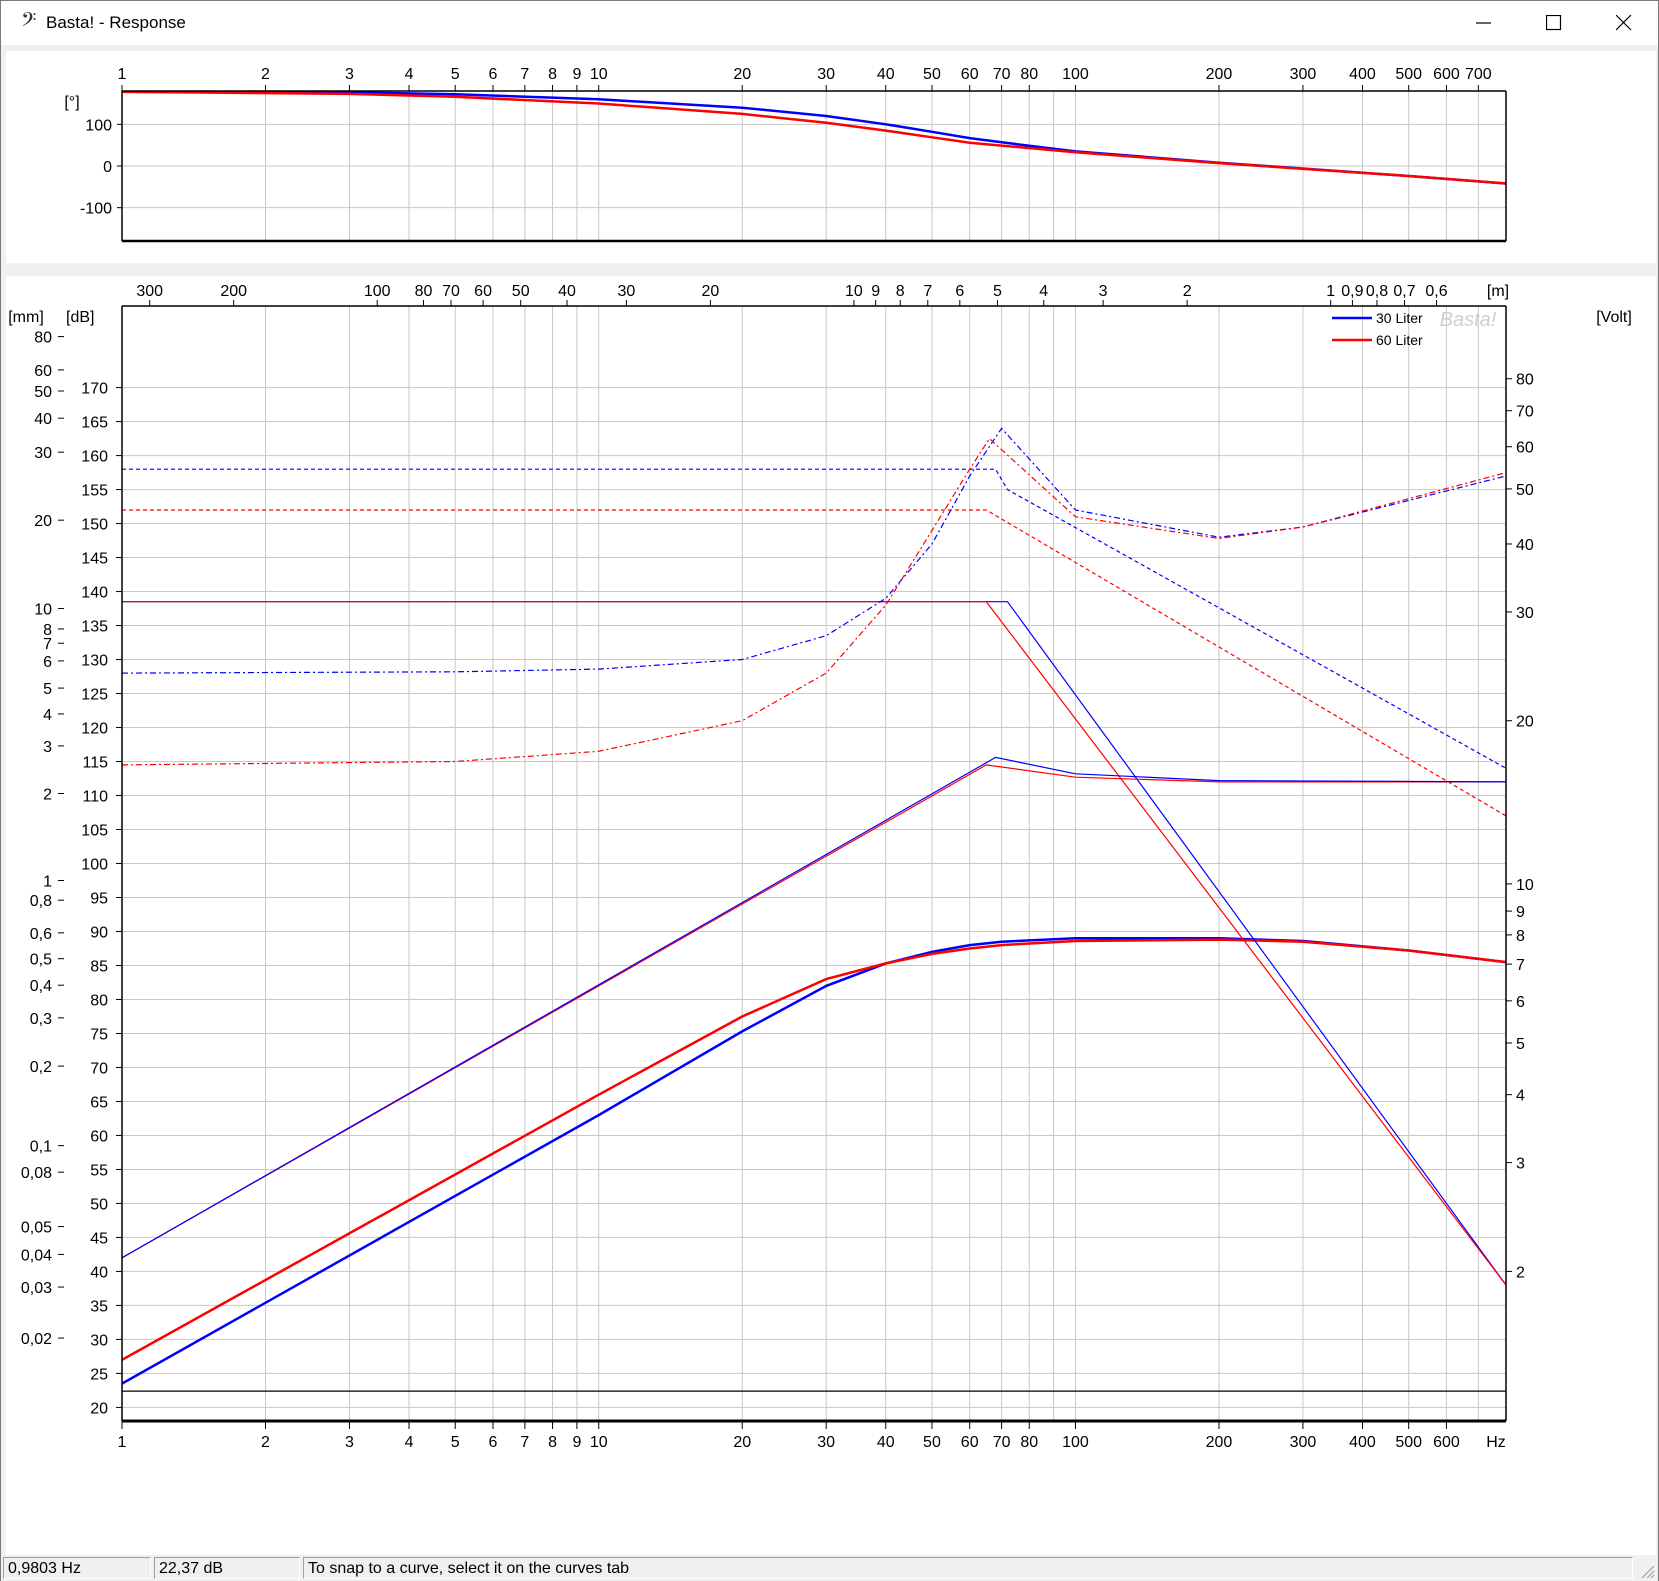 The image size is (1659, 1581). Describe the element at coordinates (1498, 291) in the screenshot. I see `wavelength-axis-unit: [m]` at that location.